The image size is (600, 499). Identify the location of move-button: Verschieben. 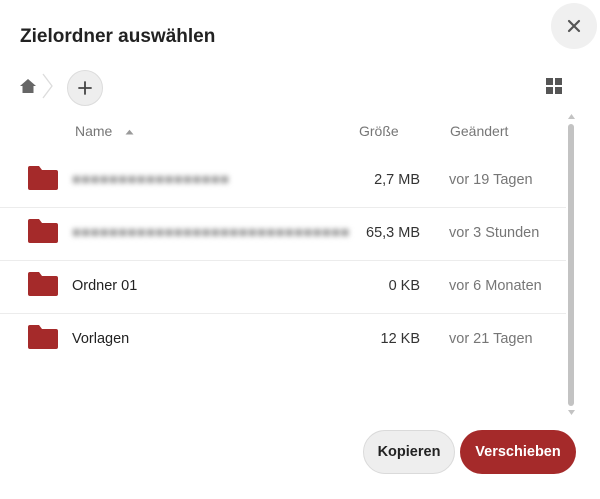
(518, 452).